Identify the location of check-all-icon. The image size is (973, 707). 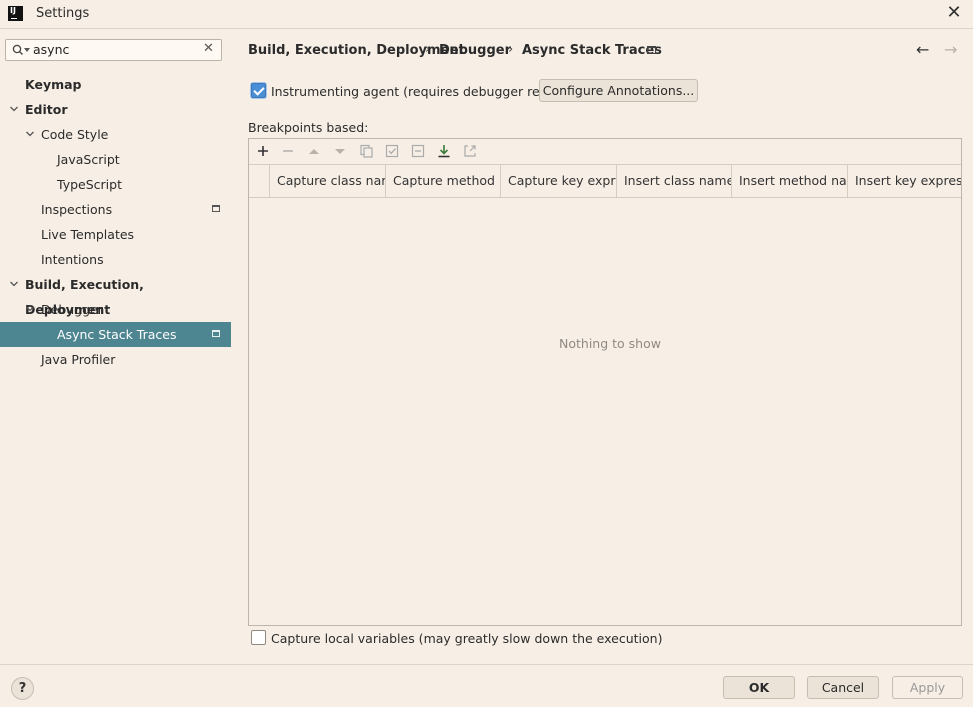
(392, 151).